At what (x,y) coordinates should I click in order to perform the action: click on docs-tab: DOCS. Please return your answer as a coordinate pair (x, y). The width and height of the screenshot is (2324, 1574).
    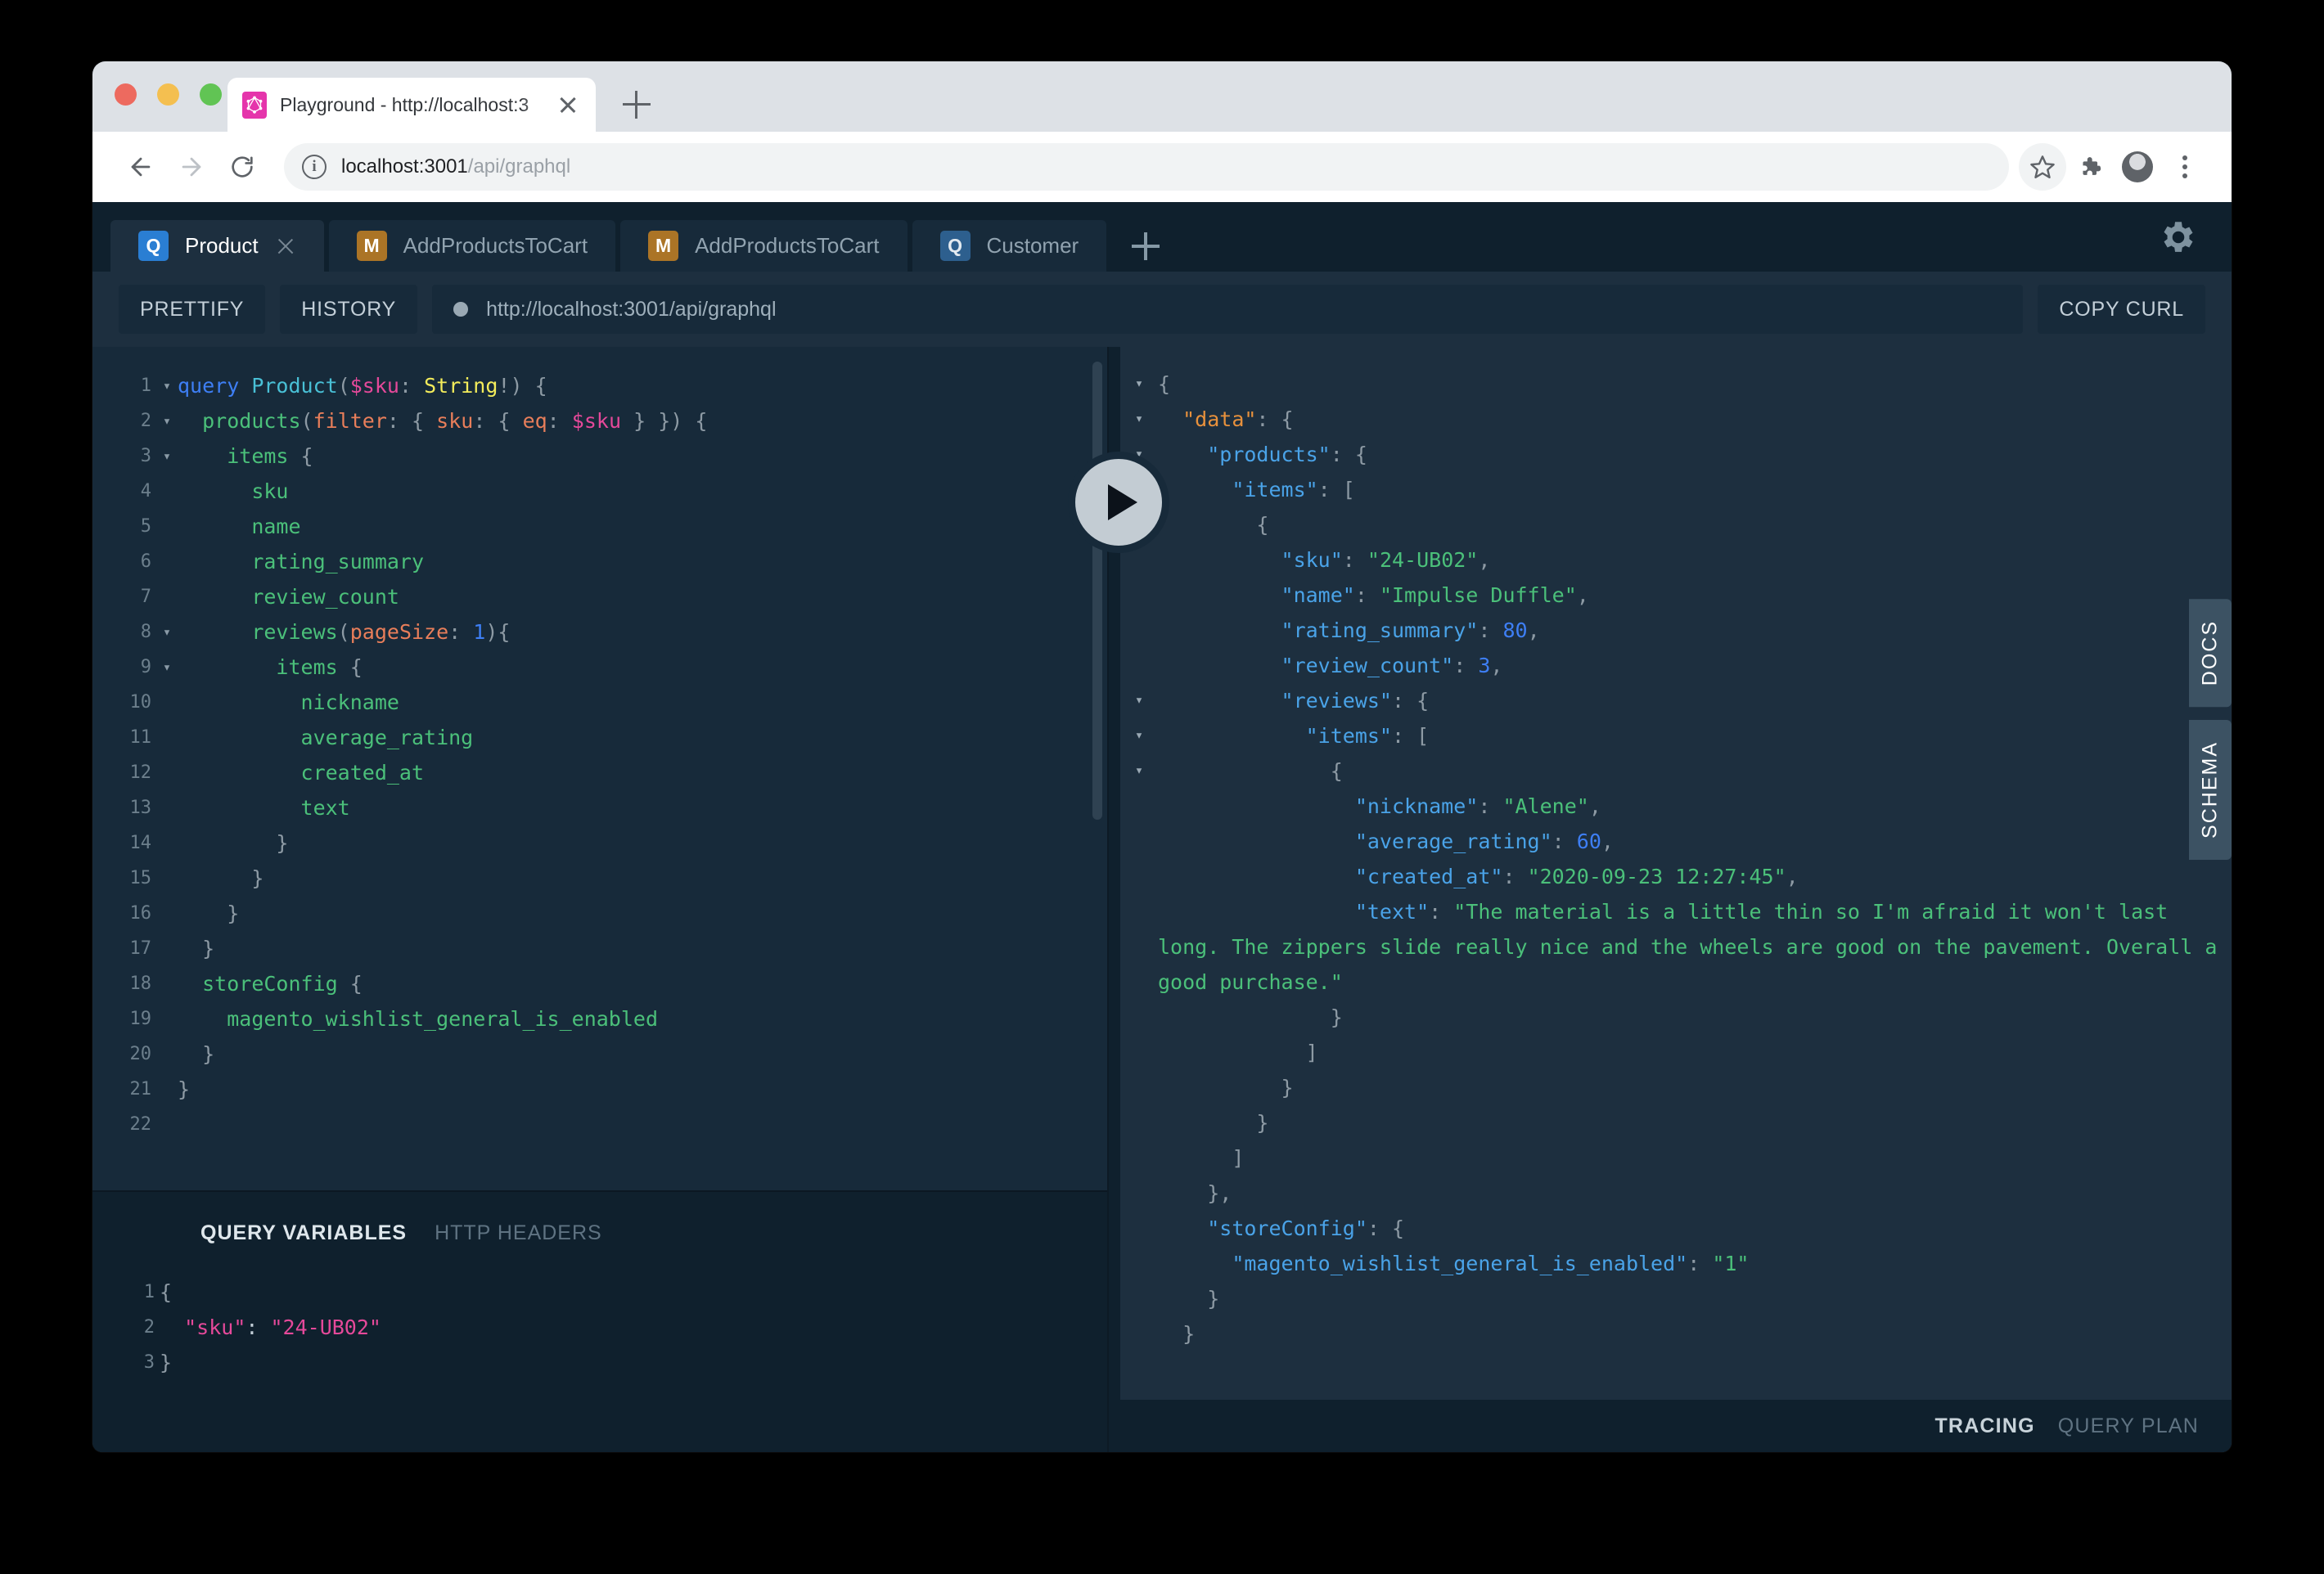
    Looking at the image, I should click on (2211, 653).